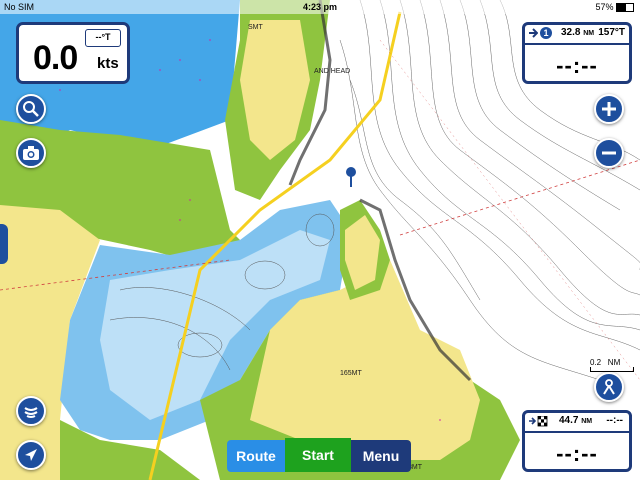  I want to click on waypoint-number: 1, so click(546, 33).